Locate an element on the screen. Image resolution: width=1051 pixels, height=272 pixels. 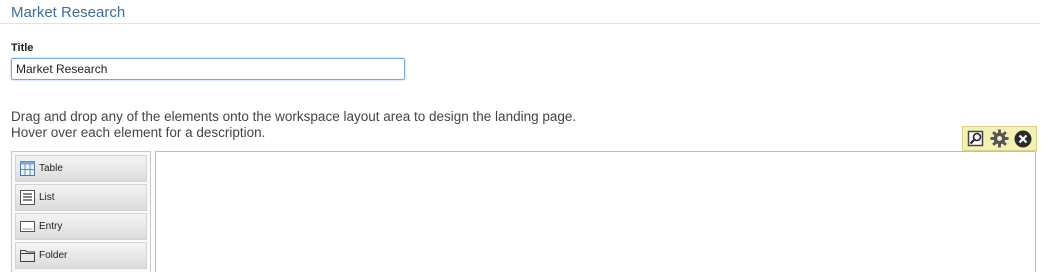
palette-item-table: Table is located at coordinates (81, 168).